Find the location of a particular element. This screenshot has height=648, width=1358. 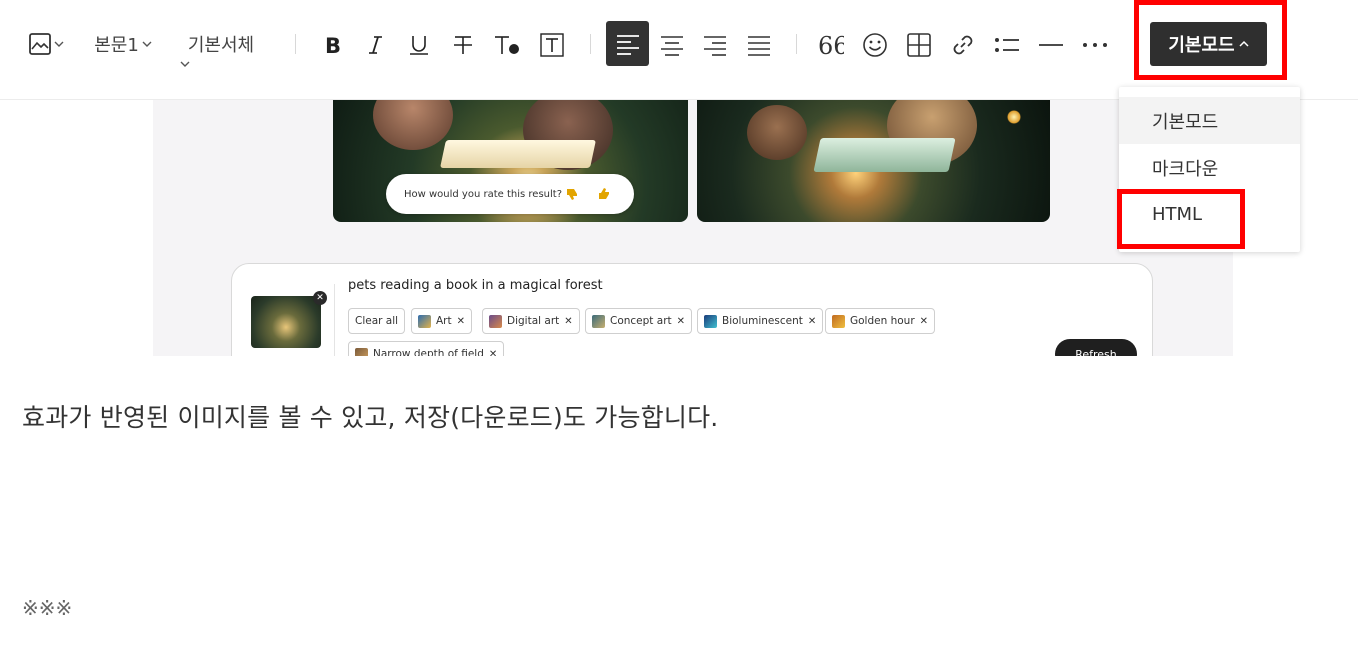

align-center-button is located at coordinates (672, 45).